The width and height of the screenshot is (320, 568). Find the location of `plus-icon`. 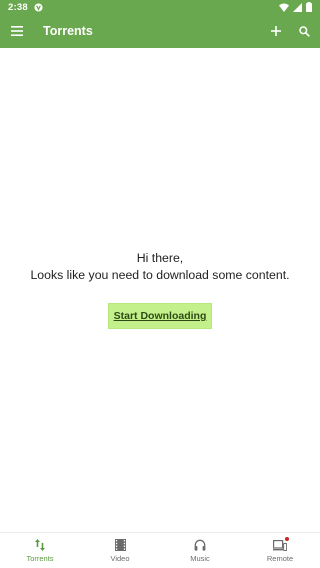

plus-icon is located at coordinates (276, 31).